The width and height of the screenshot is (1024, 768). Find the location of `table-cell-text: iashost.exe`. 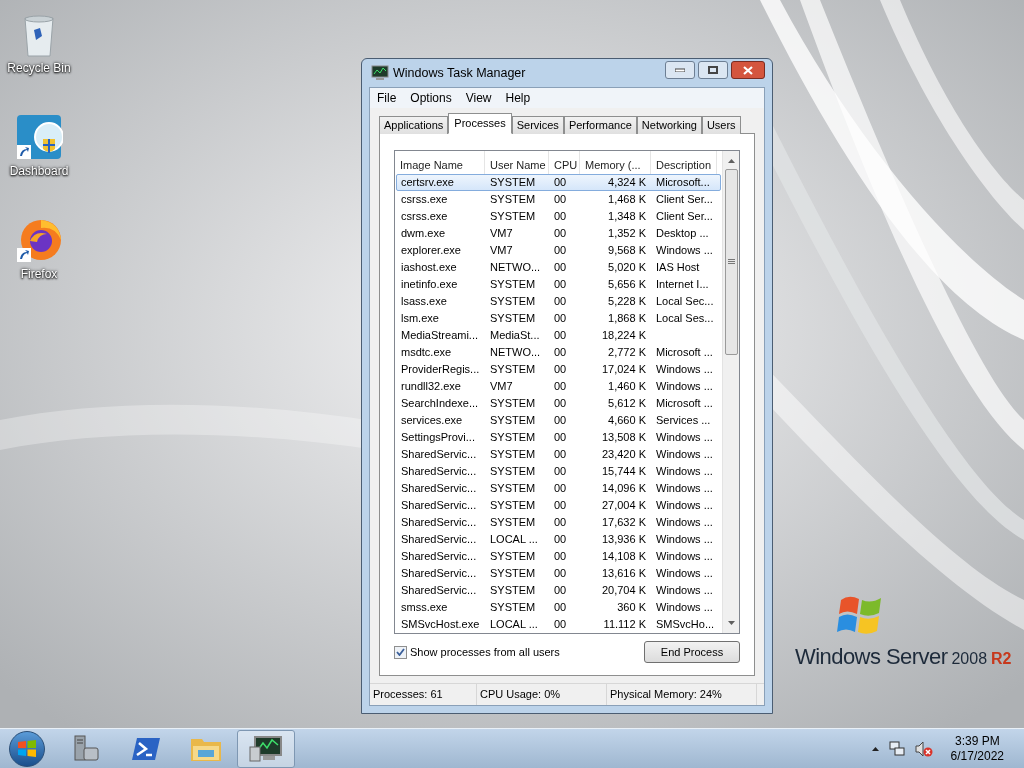

table-cell-text: iashost.exe is located at coordinates (429, 268).